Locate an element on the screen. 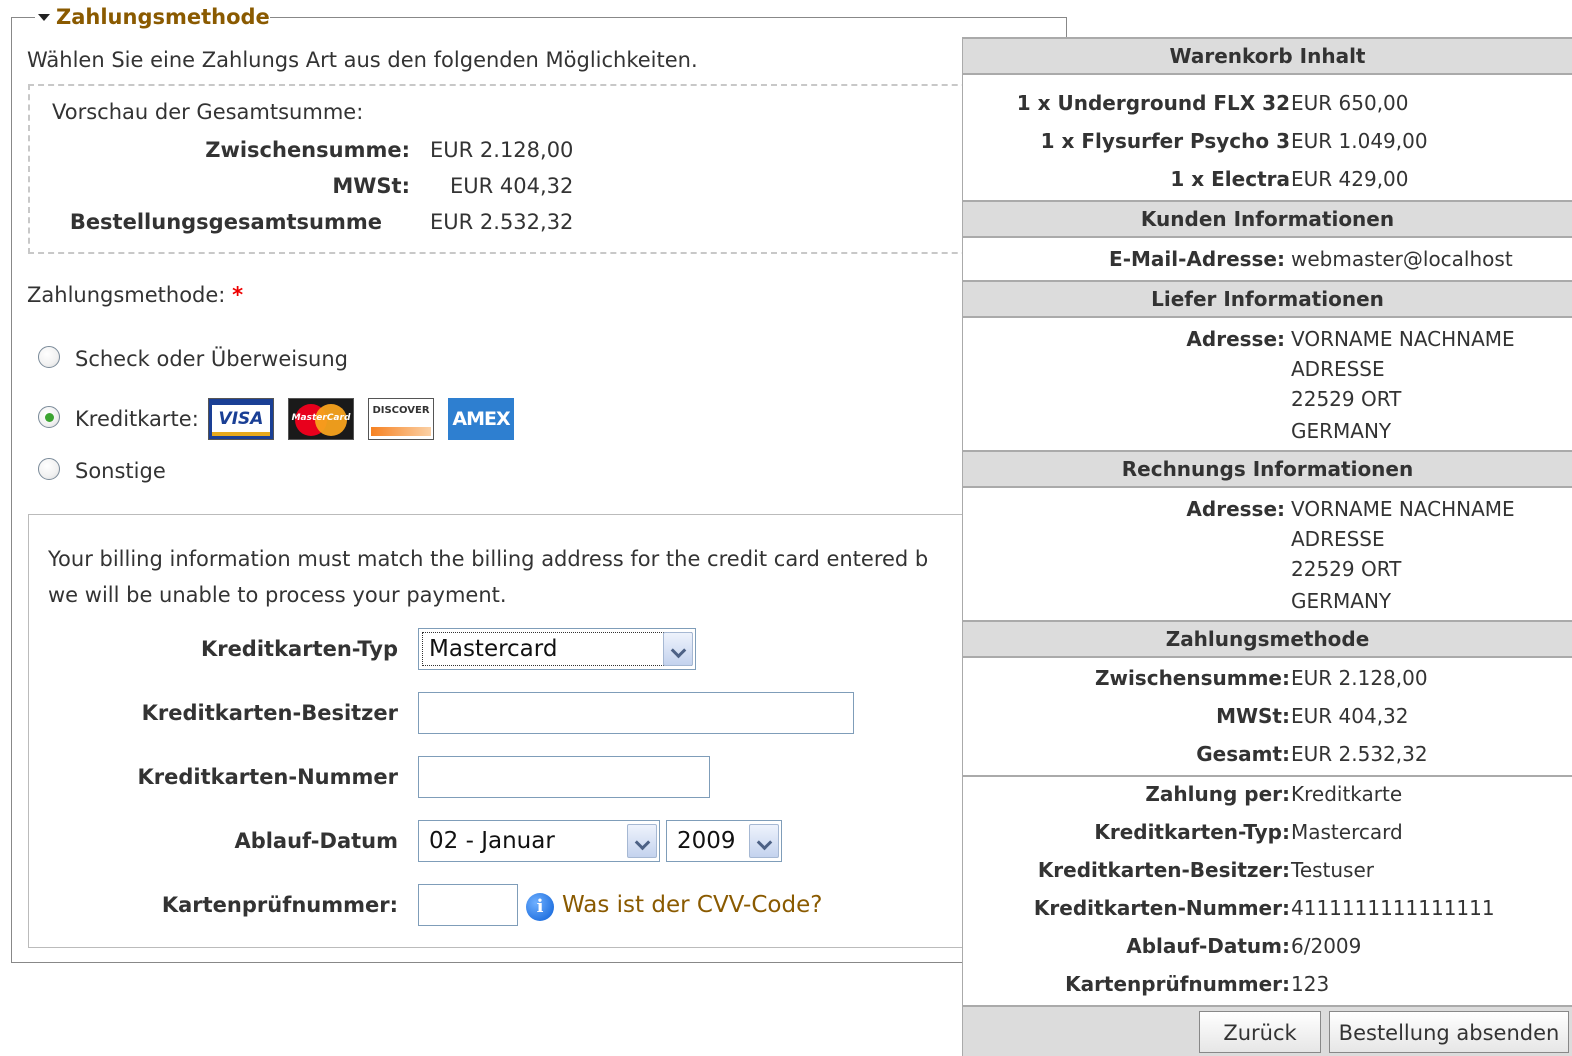 This screenshot has height=1056, width=1572. summary-separator is located at coordinates (1267, 776).